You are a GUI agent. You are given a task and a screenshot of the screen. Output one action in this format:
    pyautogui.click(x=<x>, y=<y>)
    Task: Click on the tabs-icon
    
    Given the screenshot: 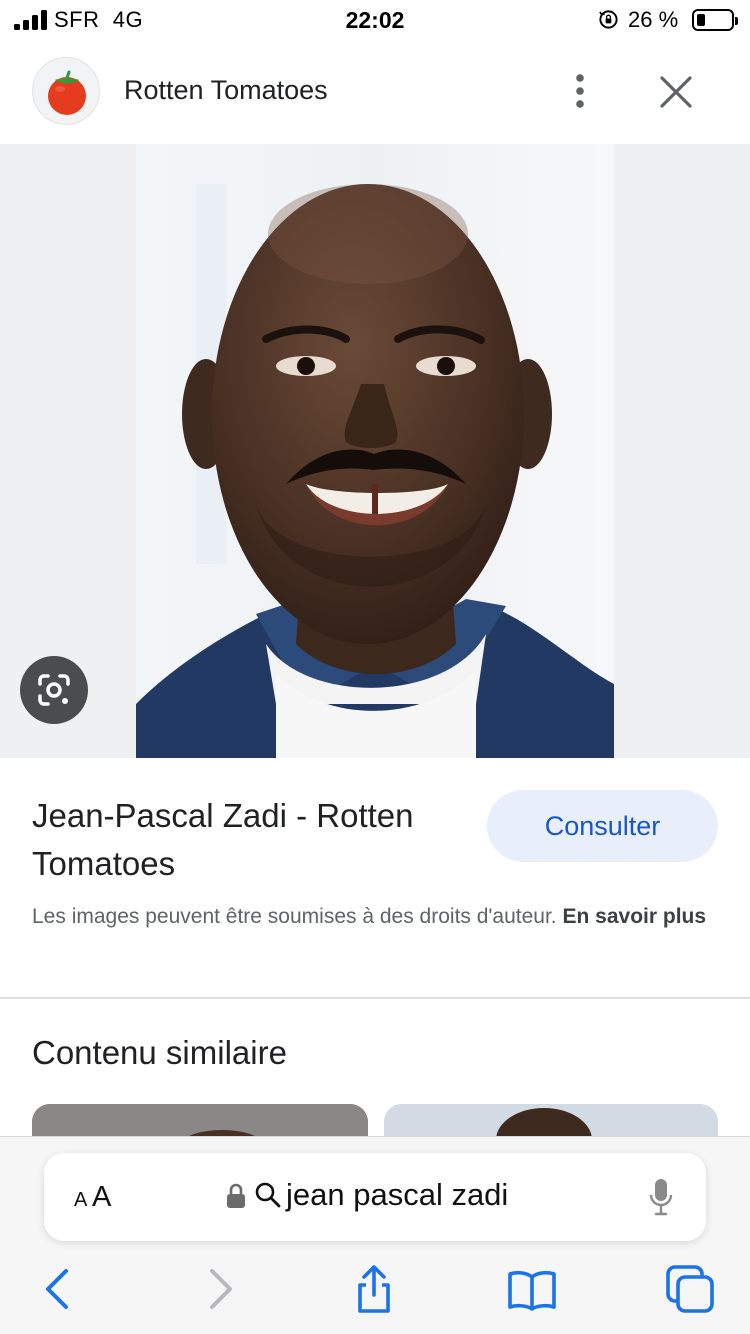 What is the action you would take?
    pyautogui.click(x=690, y=1289)
    